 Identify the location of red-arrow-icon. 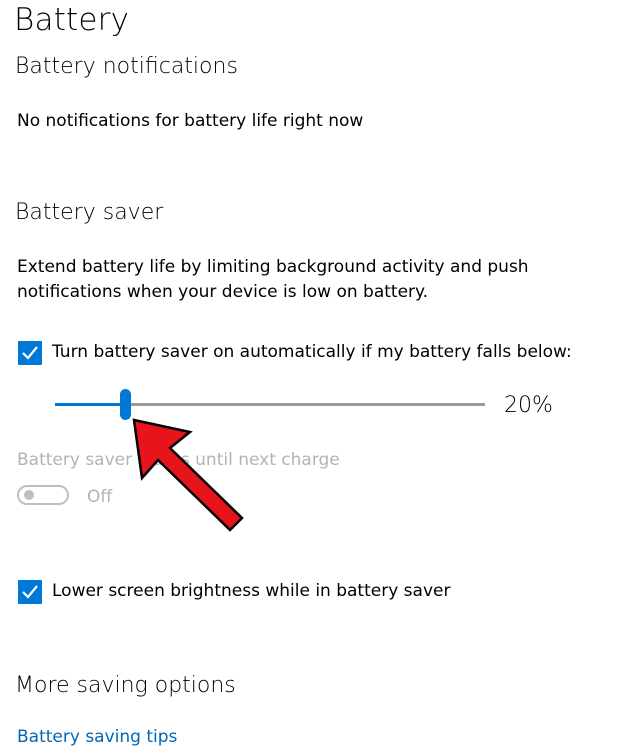
(188, 475).